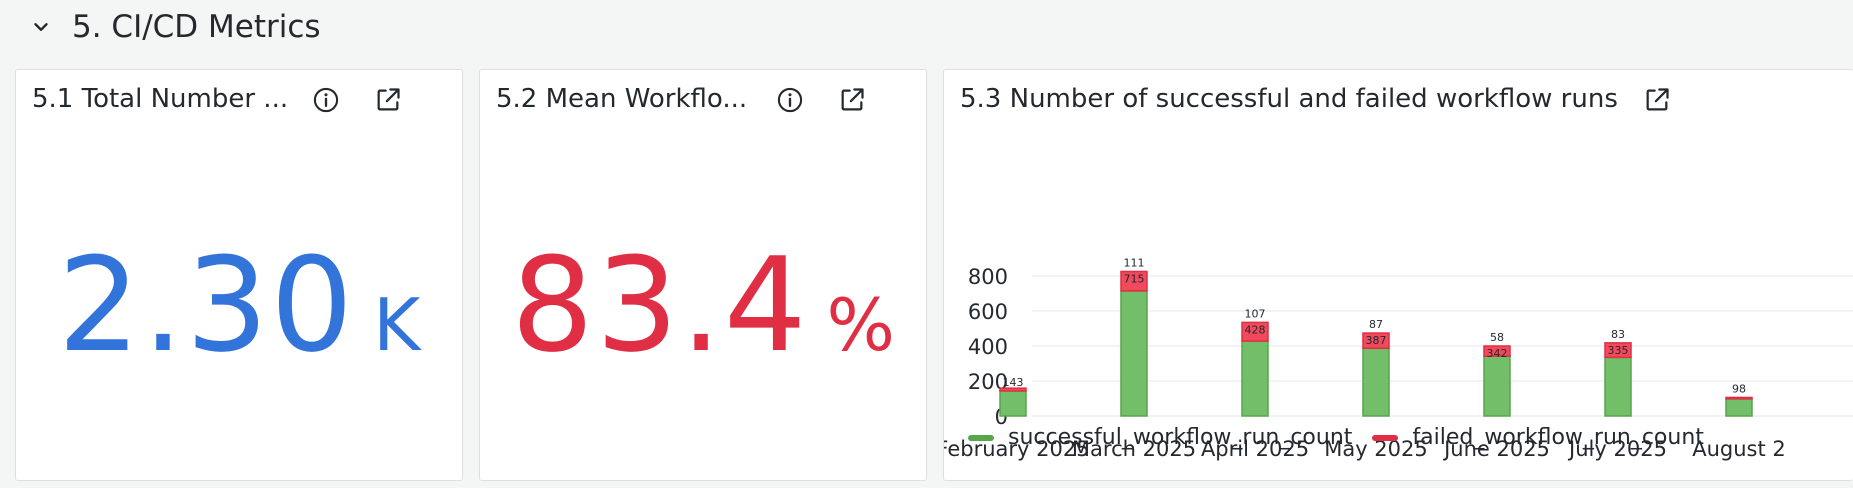 This screenshot has height=488, width=1853. What do you see at coordinates (1739, 388) in the screenshot?
I see `data-label-failed: 98` at bounding box center [1739, 388].